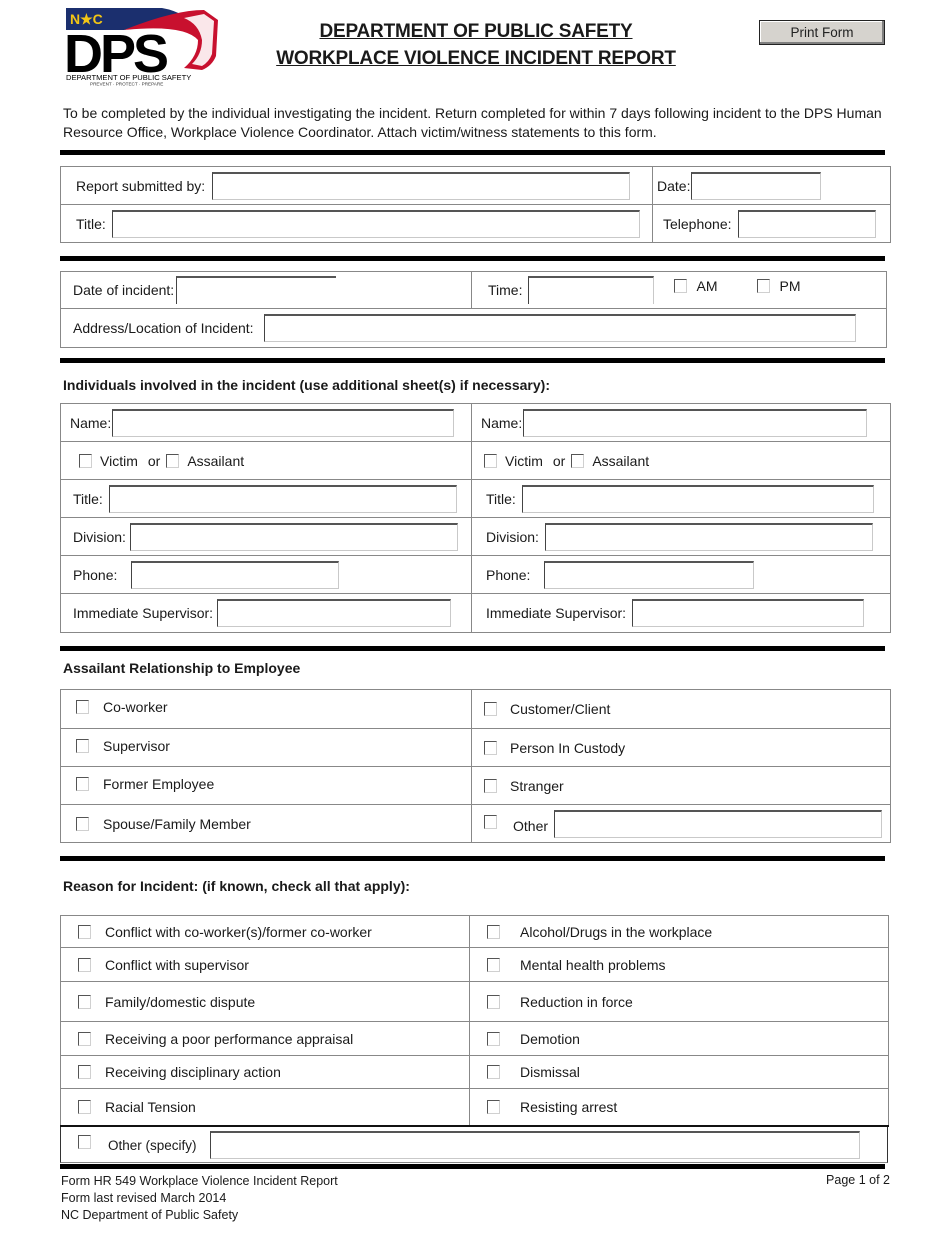 The height and width of the screenshot is (1237, 950). I want to click on person-1-assailant-label: Assailant, so click(216, 460).